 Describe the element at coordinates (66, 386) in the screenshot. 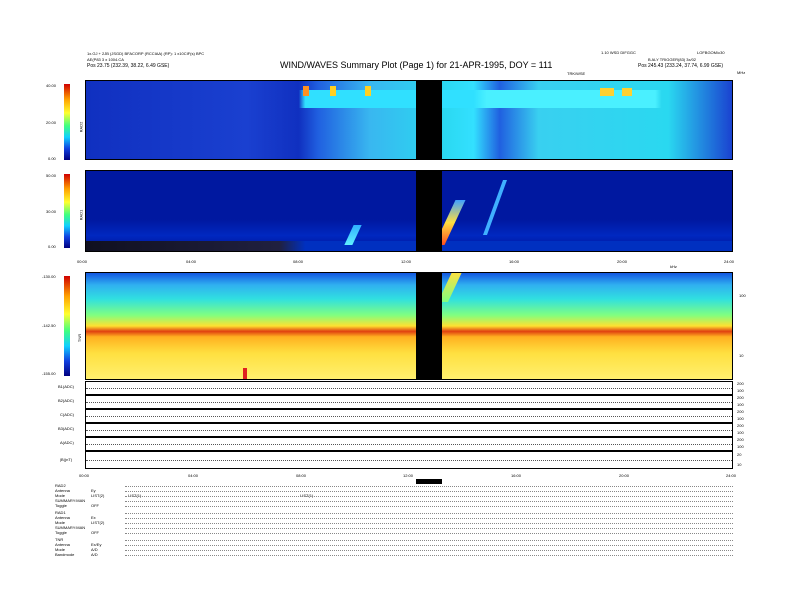

I see `trace-label-b1: B1(ADC)` at that location.